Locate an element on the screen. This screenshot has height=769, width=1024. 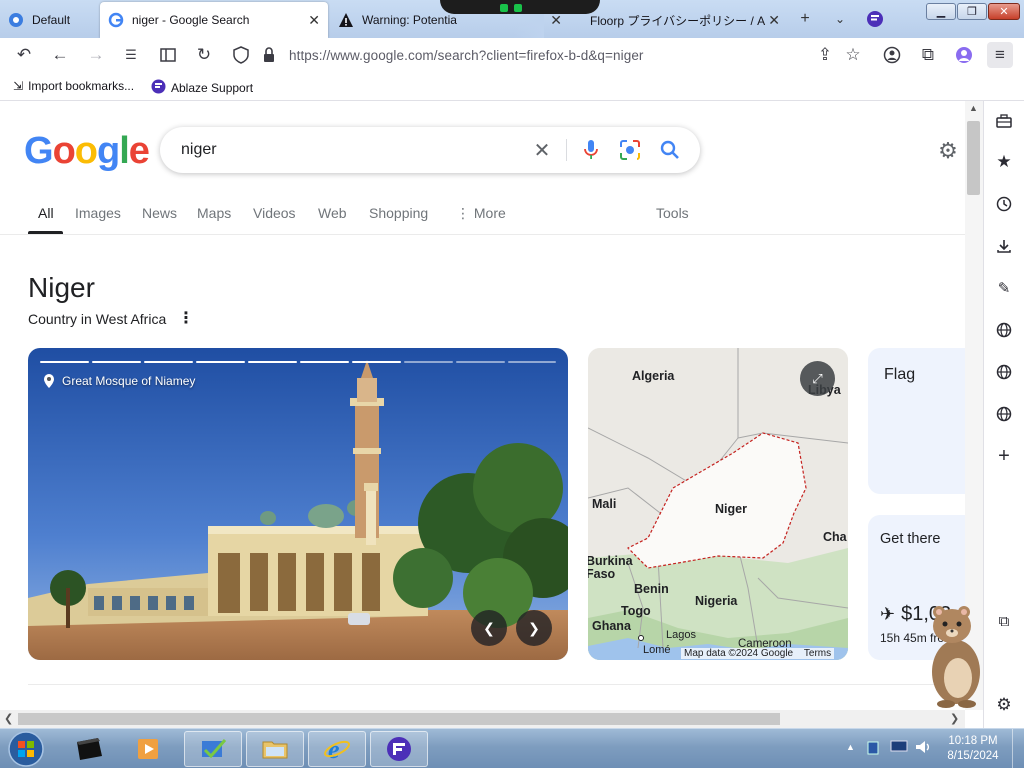
tree-tabs-icon: ☰ is located at coordinates (131, 55).